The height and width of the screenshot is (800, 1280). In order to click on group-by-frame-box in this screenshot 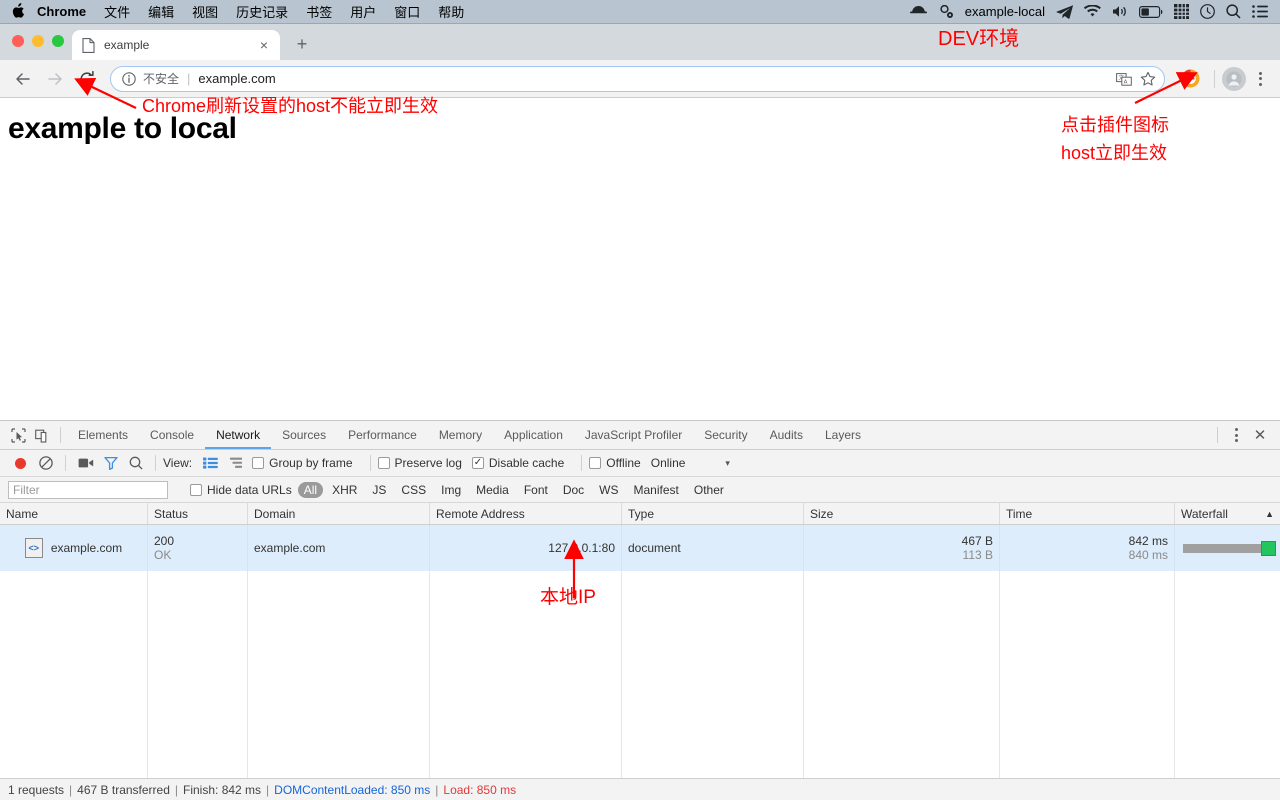, I will do `click(258, 463)`.